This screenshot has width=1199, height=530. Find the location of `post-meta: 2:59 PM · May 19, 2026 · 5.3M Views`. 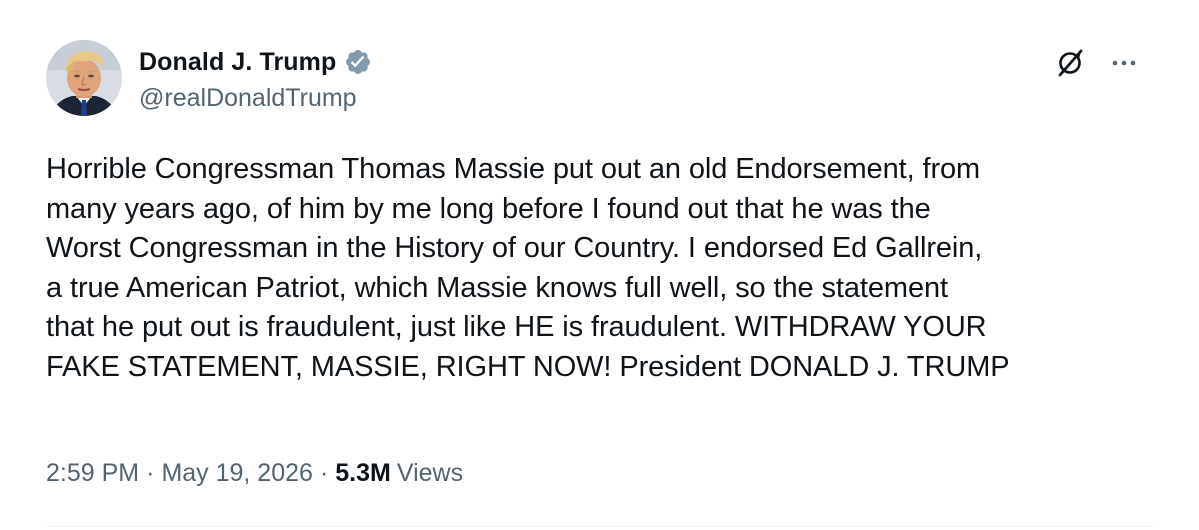

post-meta: 2:59 PM · May 19, 2026 · 5.3M Views is located at coordinates (254, 473).